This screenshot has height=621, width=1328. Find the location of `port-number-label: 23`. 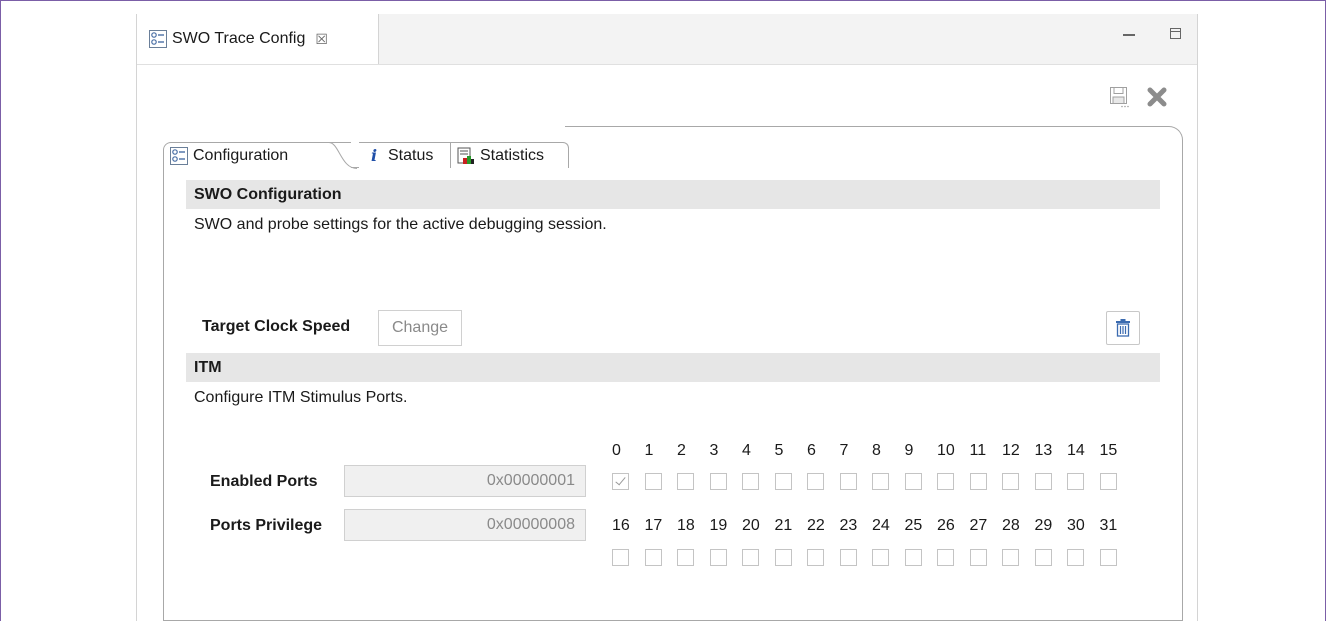

port-number-label: 23 is located at coordinates (848, 525).